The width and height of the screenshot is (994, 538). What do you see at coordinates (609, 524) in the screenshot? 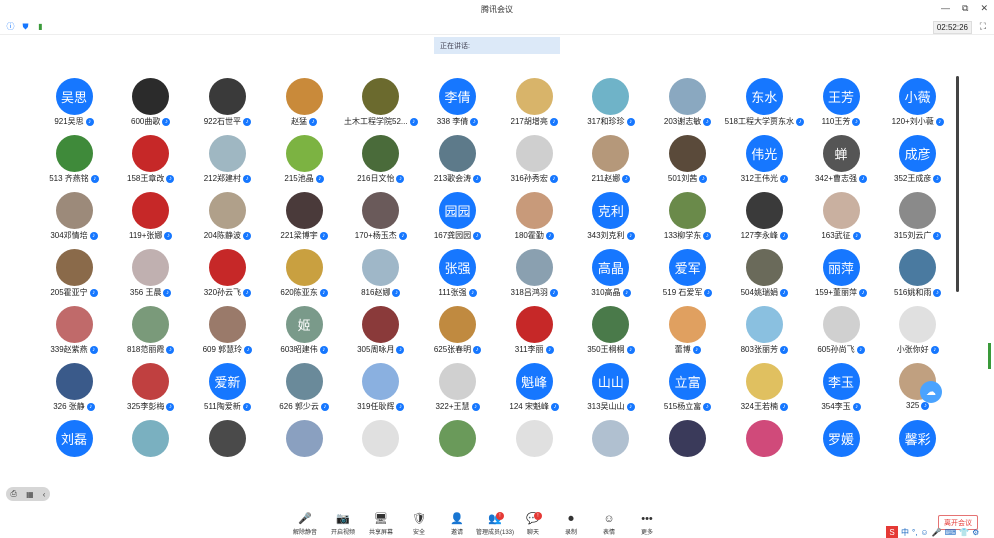
I see `toolbar-button: ☺ 表情` at bounding box center [609, 524].